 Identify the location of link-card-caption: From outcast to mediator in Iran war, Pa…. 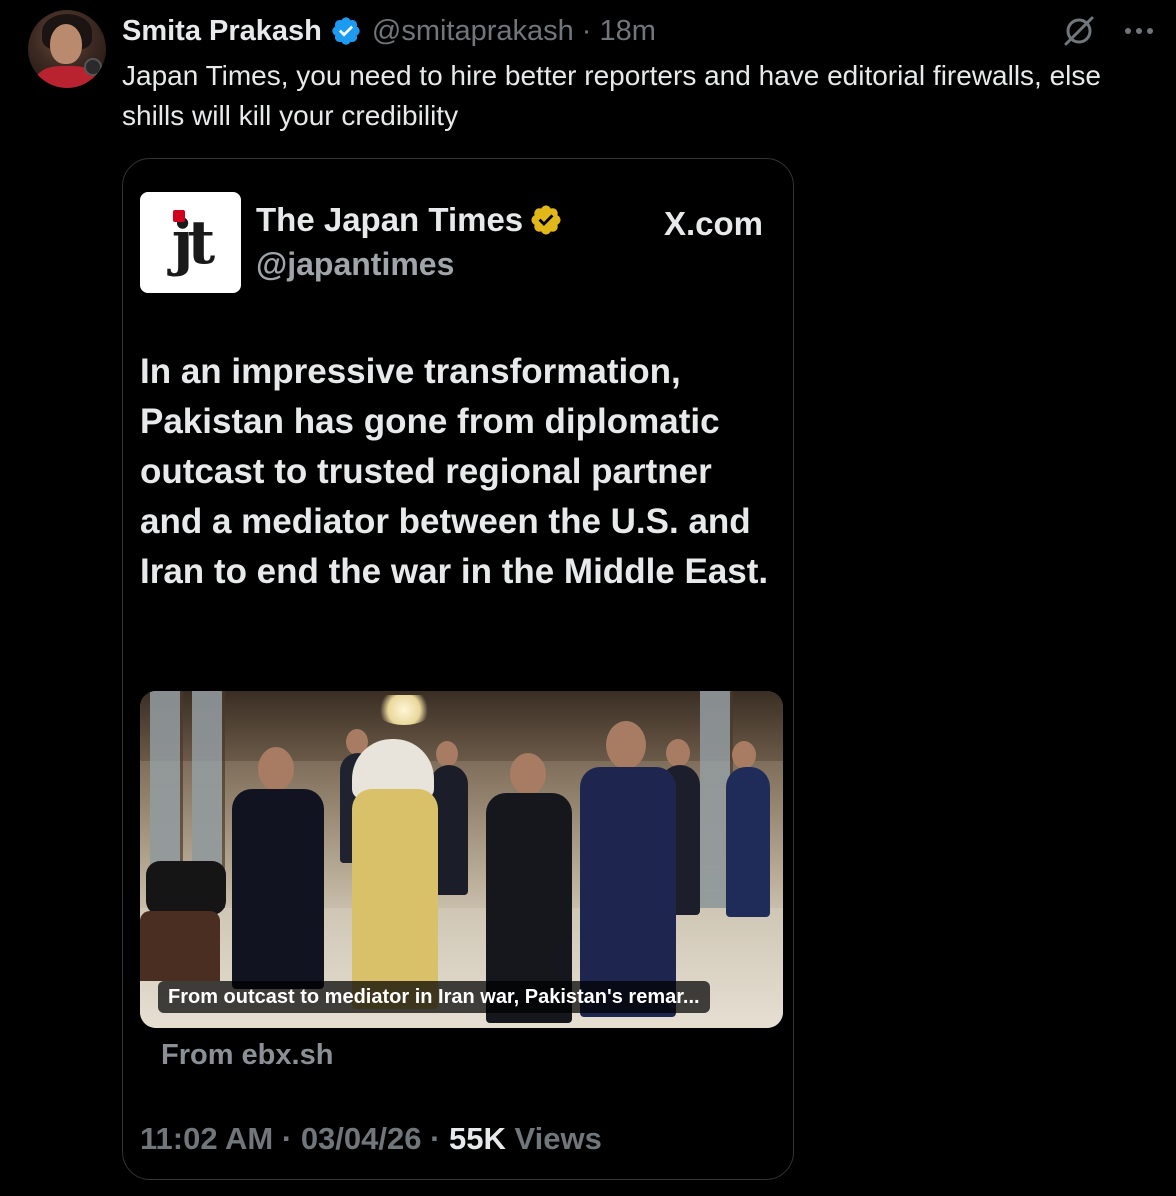
(434, 997).